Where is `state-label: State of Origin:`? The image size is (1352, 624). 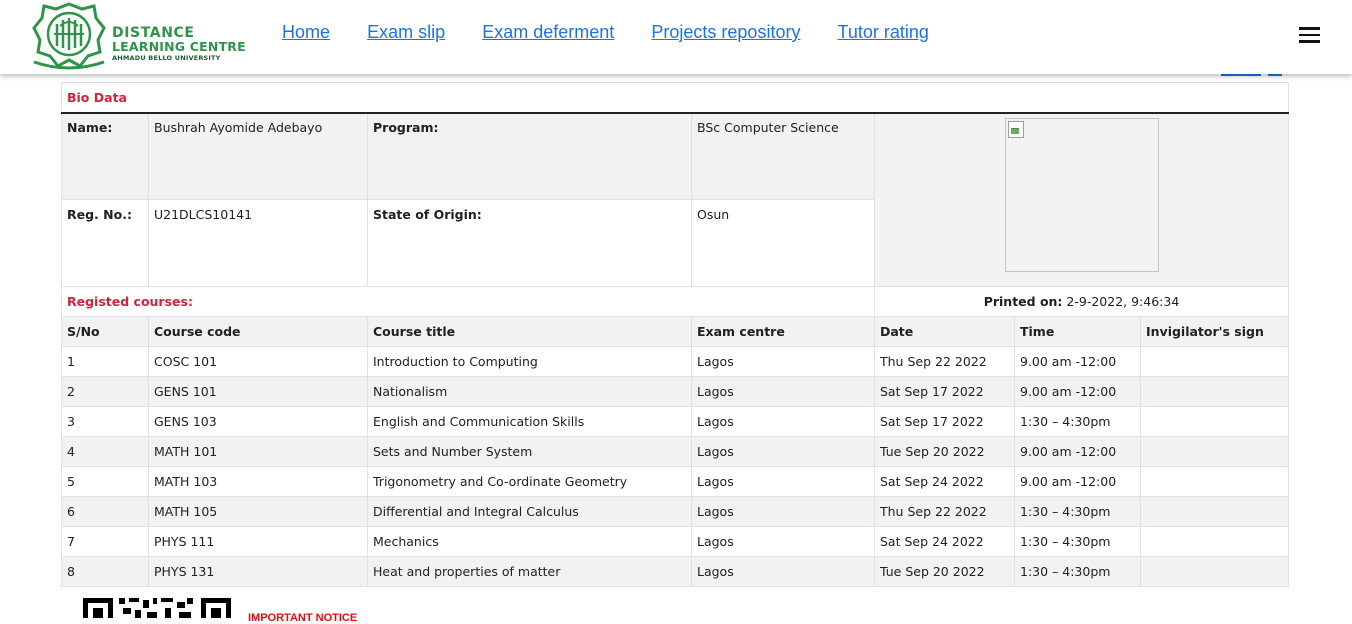
state-label: State of Origin: is located at coordinates (529, 243).